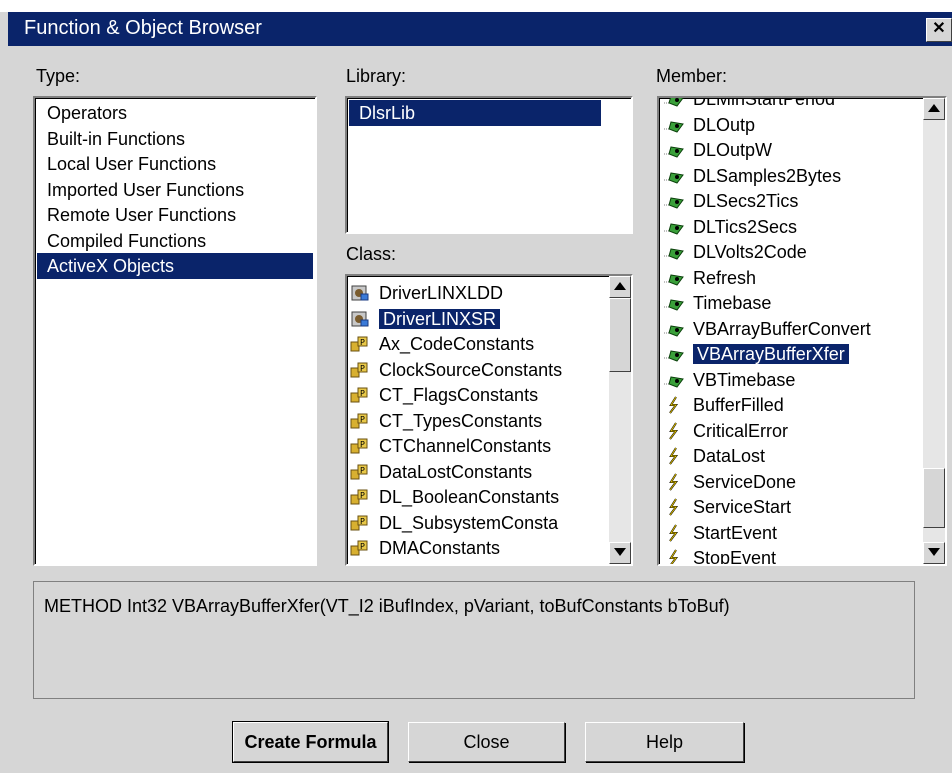  I want to click on type-item-label: Remote User Functions, so click(142, 215).